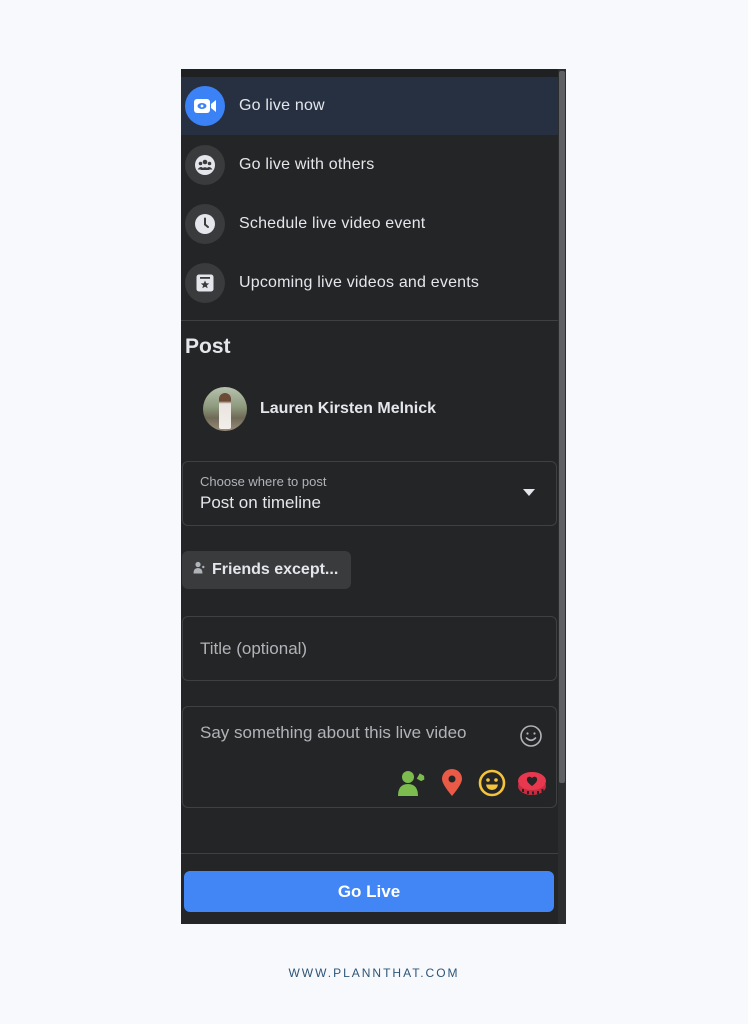  I want to click on footer-watermark: WWW.PLANNTHAT.COM, so click(374, 973).